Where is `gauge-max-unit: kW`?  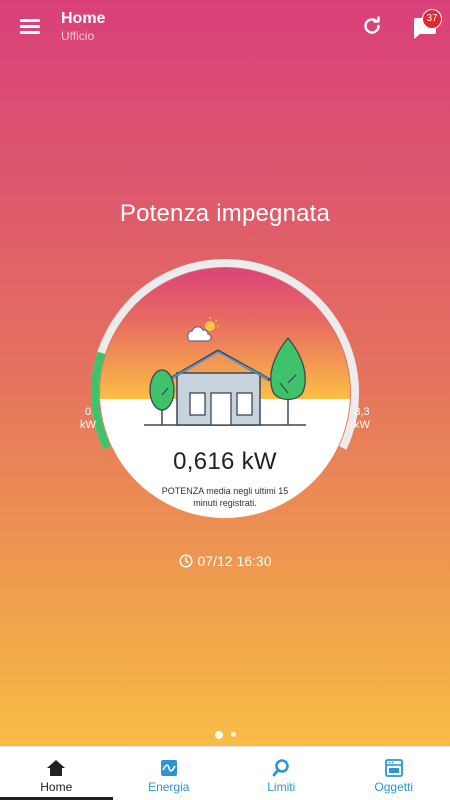
gauge-max-unit: kW is located at coordinates (362, 425).